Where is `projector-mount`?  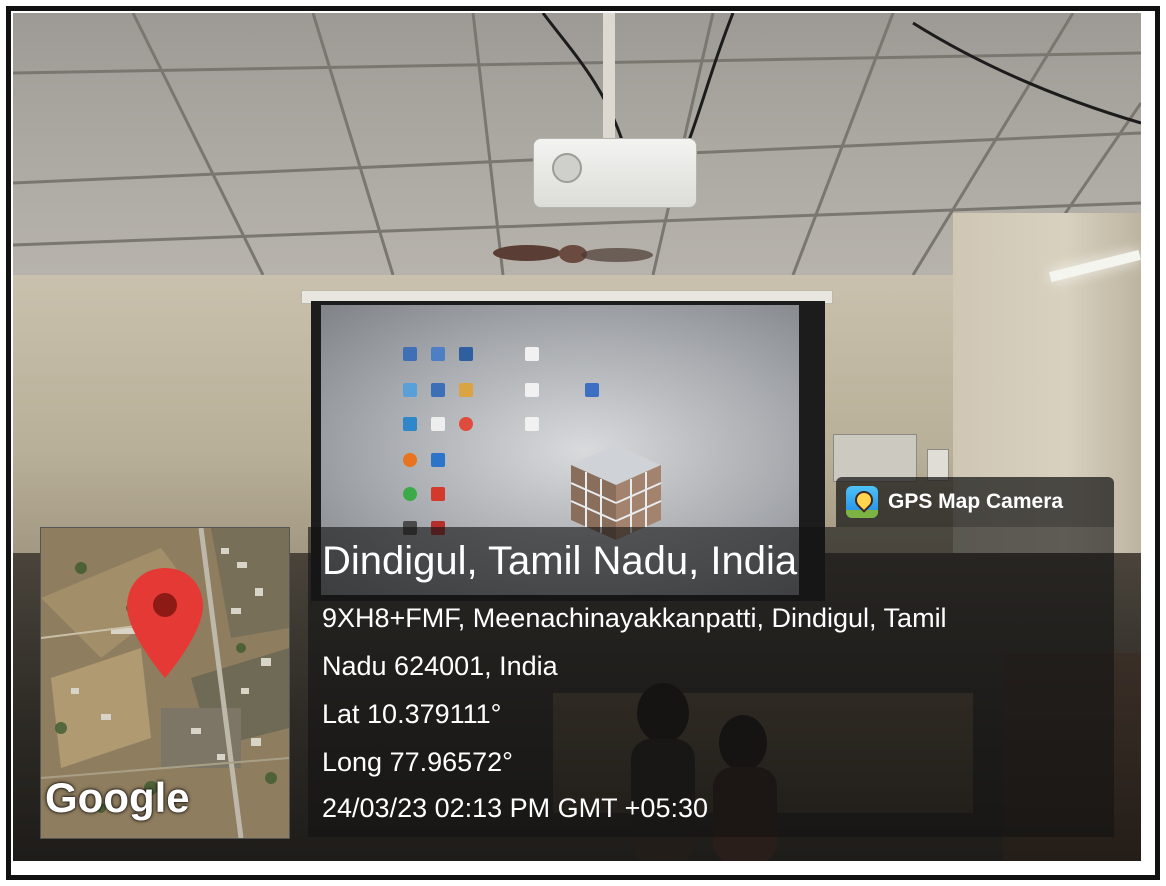 projector-mount is located at coordinates (609, 77).